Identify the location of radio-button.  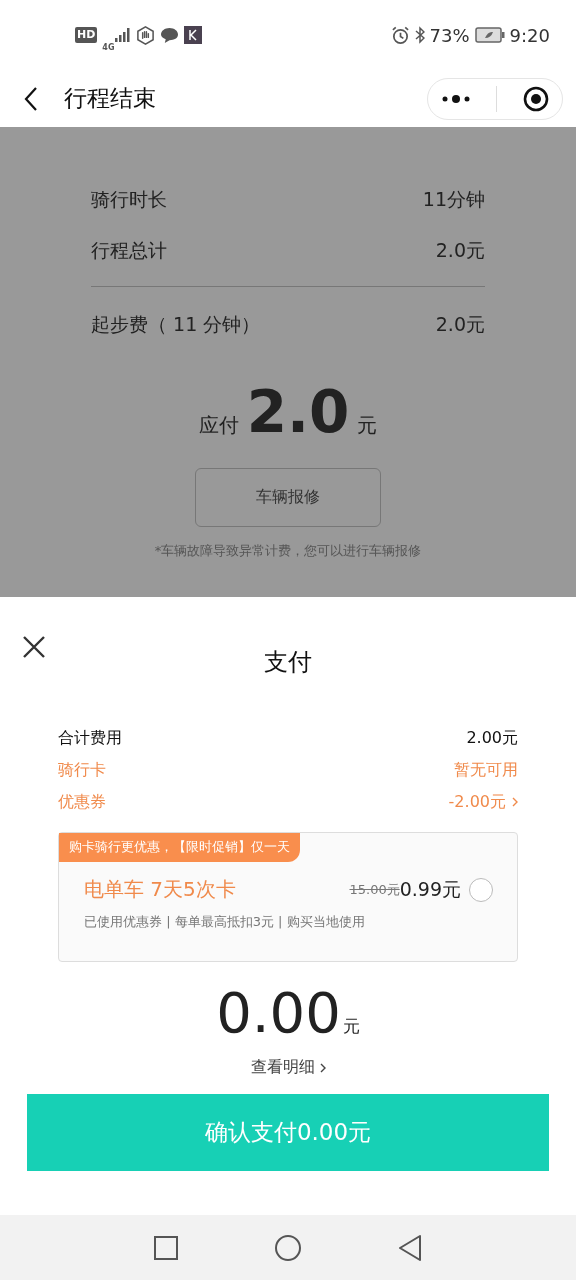
(481, 889).